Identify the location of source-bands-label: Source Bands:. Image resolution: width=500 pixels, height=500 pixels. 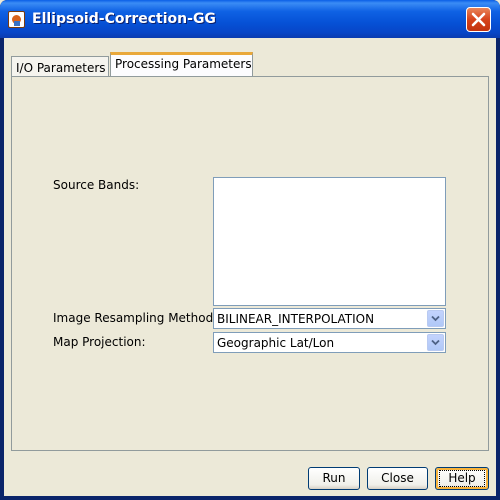
(96, 185).